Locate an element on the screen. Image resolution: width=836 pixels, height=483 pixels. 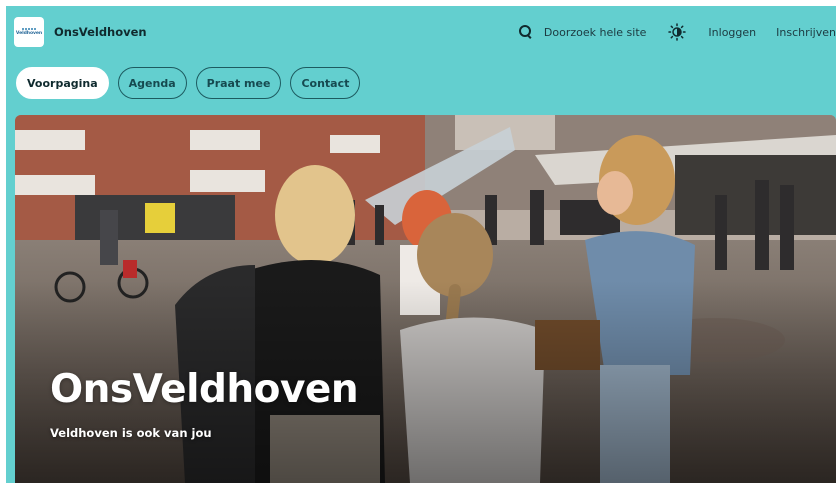
tab-praat-mee: Praat mee is located at coordinates (238, 83).